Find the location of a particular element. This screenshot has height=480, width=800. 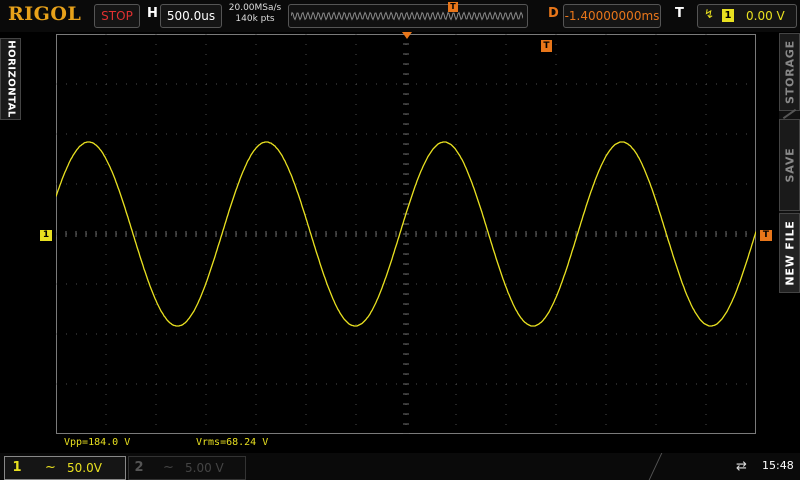

menu-new-file: NEW FILE is located at coordinates (789, 253).